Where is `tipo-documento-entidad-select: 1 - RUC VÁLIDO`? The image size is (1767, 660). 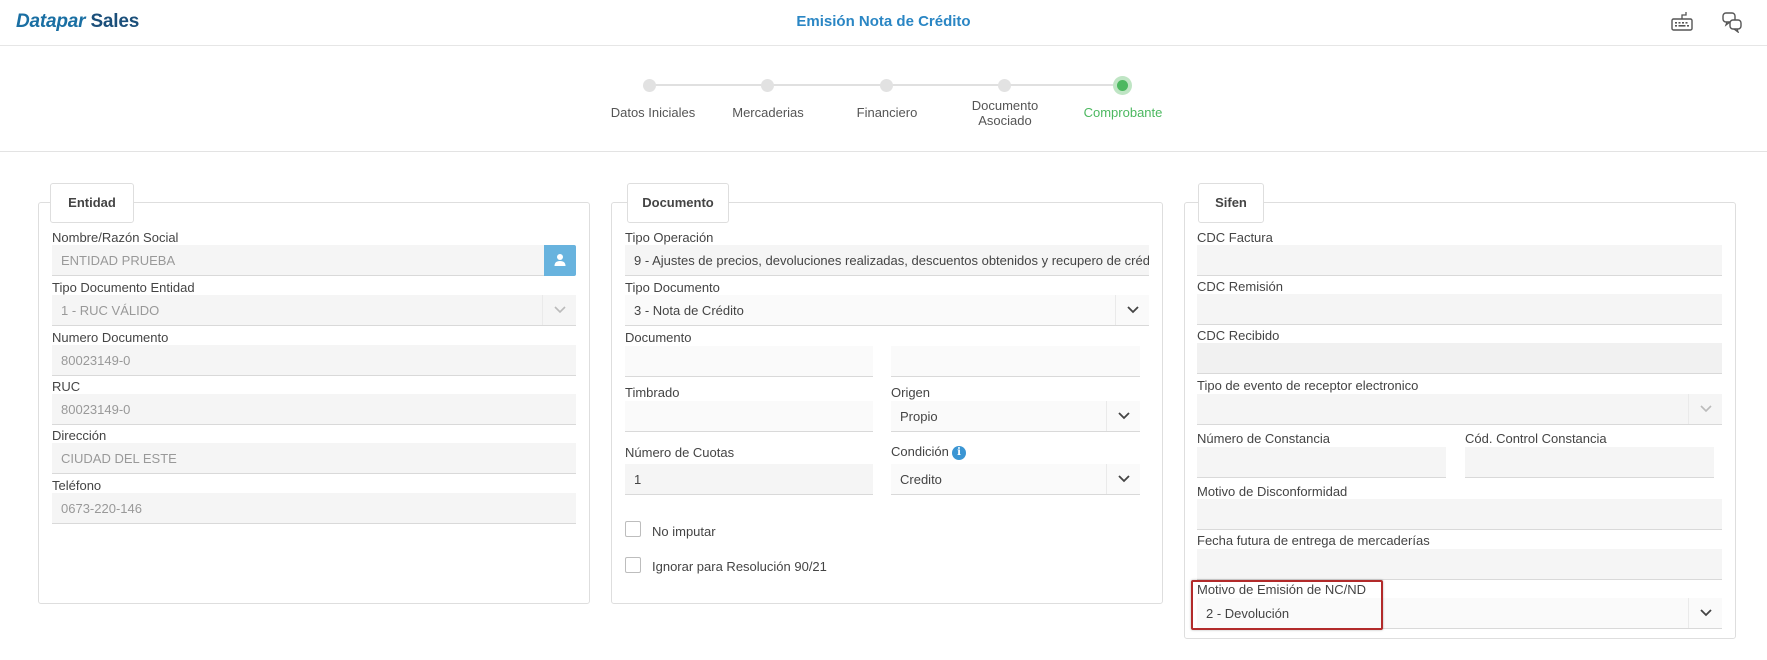 tipo-documento-entidad-select: 1 - RUC VÁLIDO is located at coordinates (314, 310).